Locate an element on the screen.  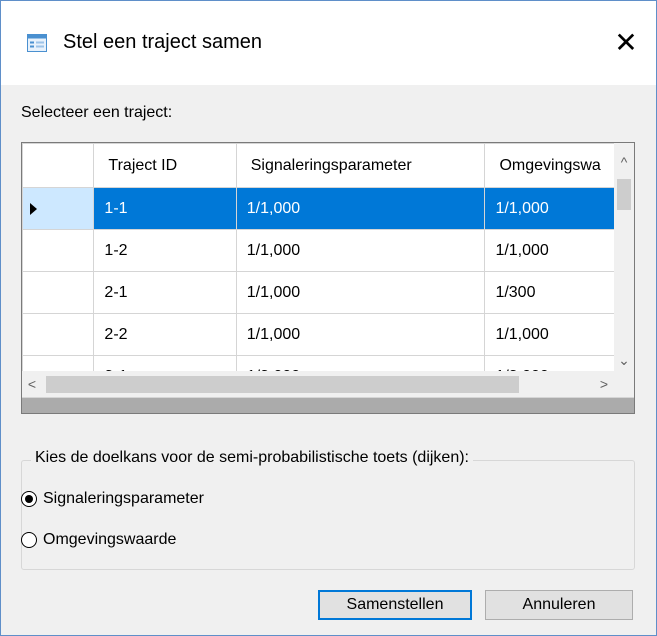
chevron-left-icon: < is located at coordinates (32, 384).